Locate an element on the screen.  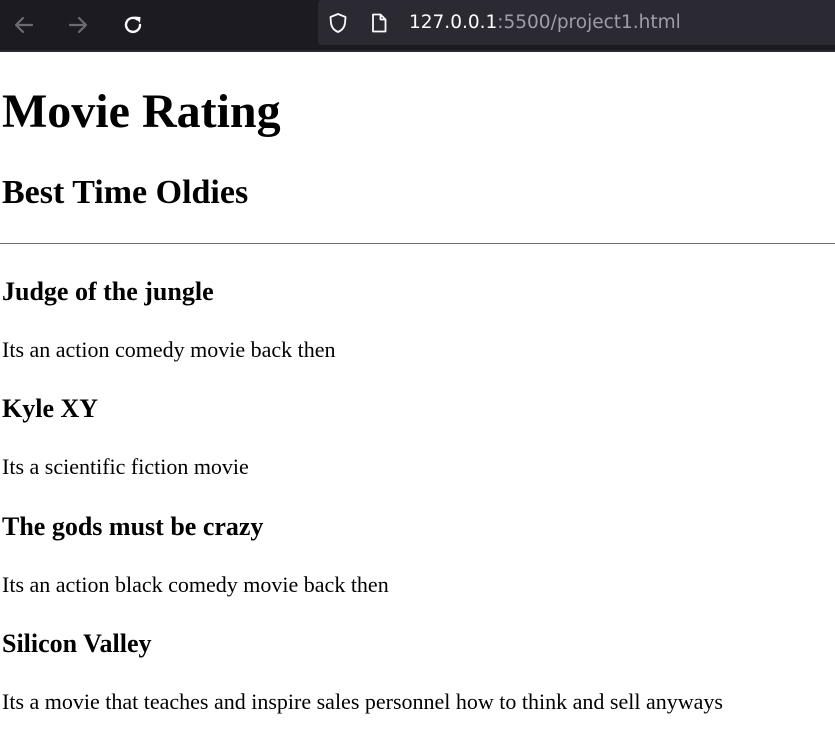
reload-icon is located at coordinates (133, 25).